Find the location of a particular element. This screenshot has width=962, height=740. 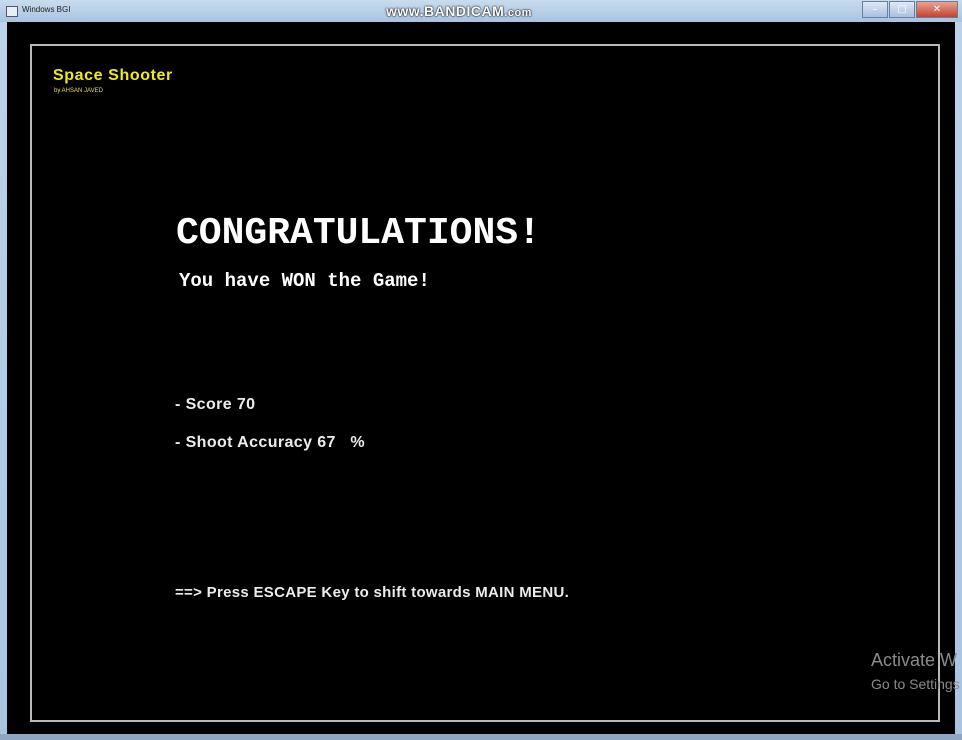

taskbar-edge is located at coordinates (481, 737).